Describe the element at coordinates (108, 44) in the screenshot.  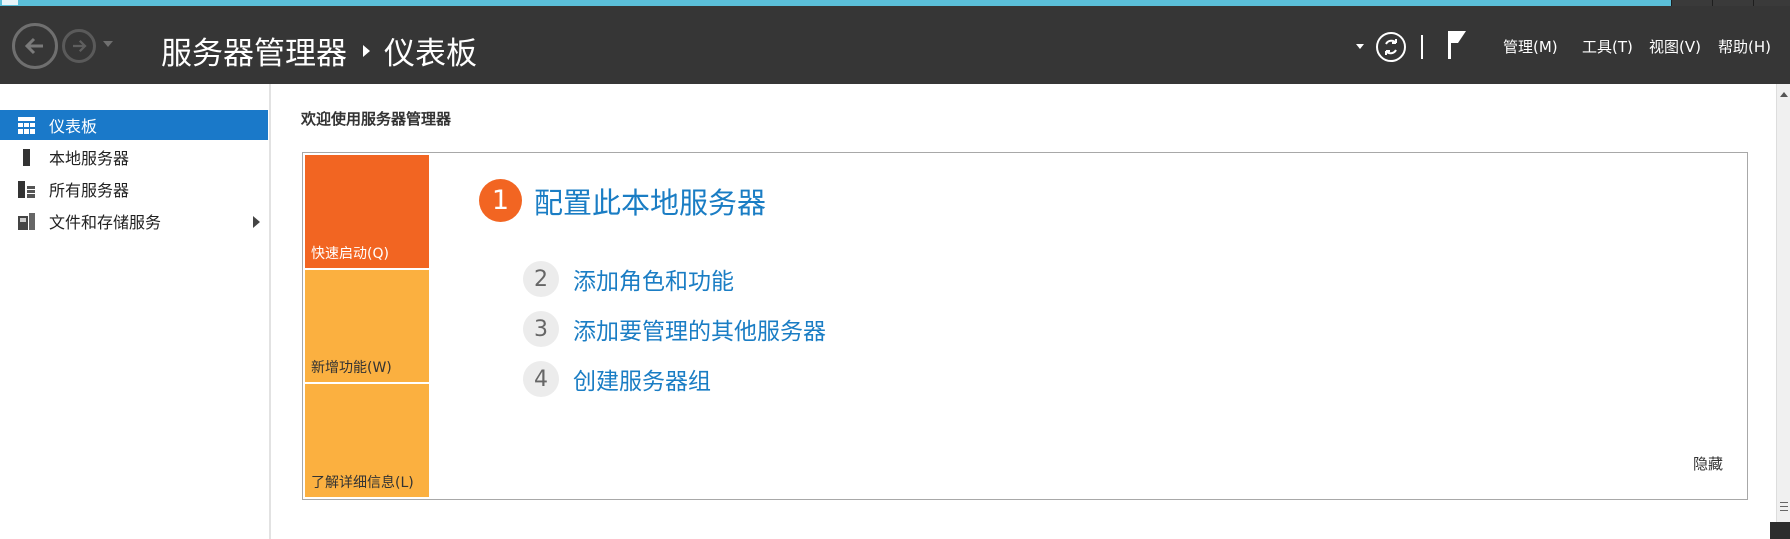
I see `history-dropdown-icon` at that location.